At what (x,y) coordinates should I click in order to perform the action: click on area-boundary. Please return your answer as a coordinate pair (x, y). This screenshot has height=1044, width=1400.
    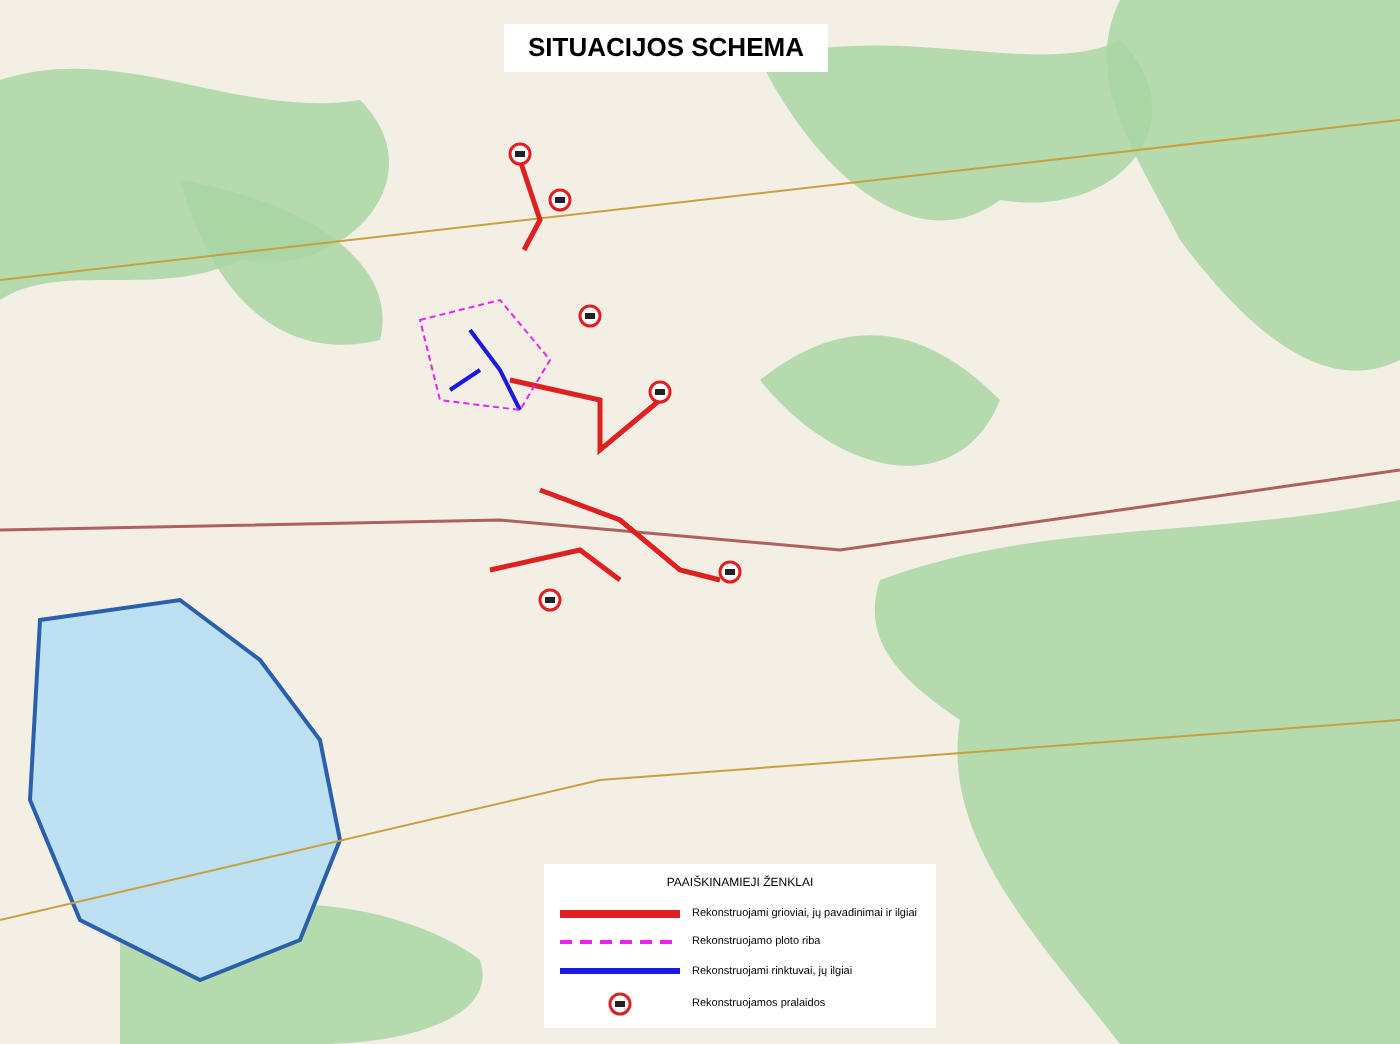
    Looking at the image, I should click on (485, 355).